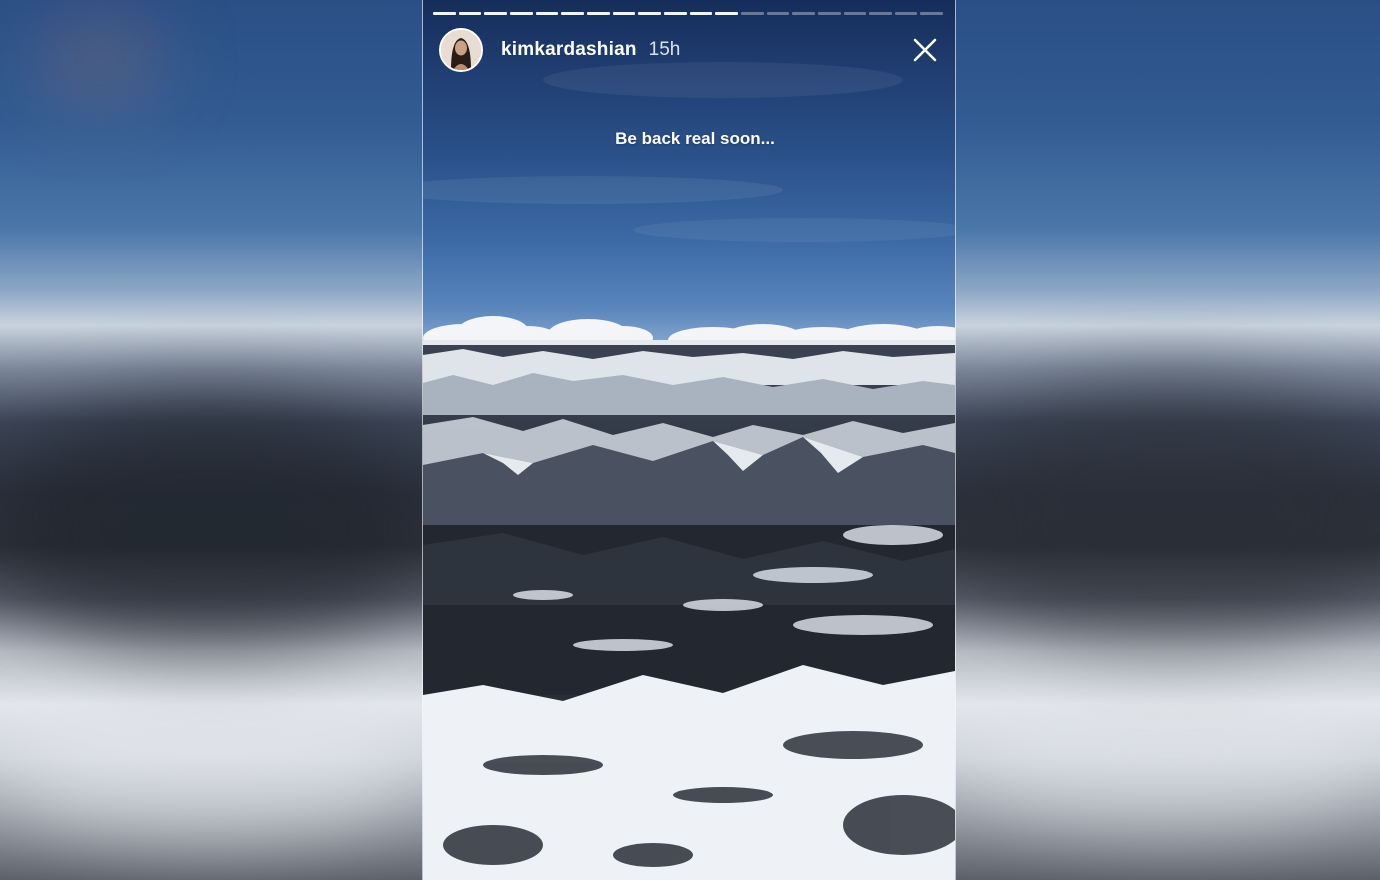  What do you see at coordinates (925, 50) in the screenshot?
I see `close-icon` at bounding box center [925, 50].